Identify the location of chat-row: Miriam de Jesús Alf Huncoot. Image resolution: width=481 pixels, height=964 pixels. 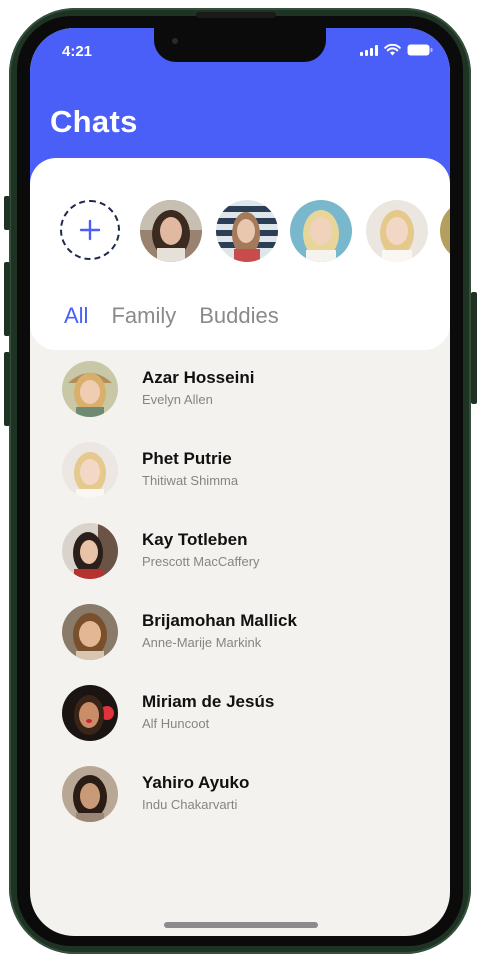
(240, 717).